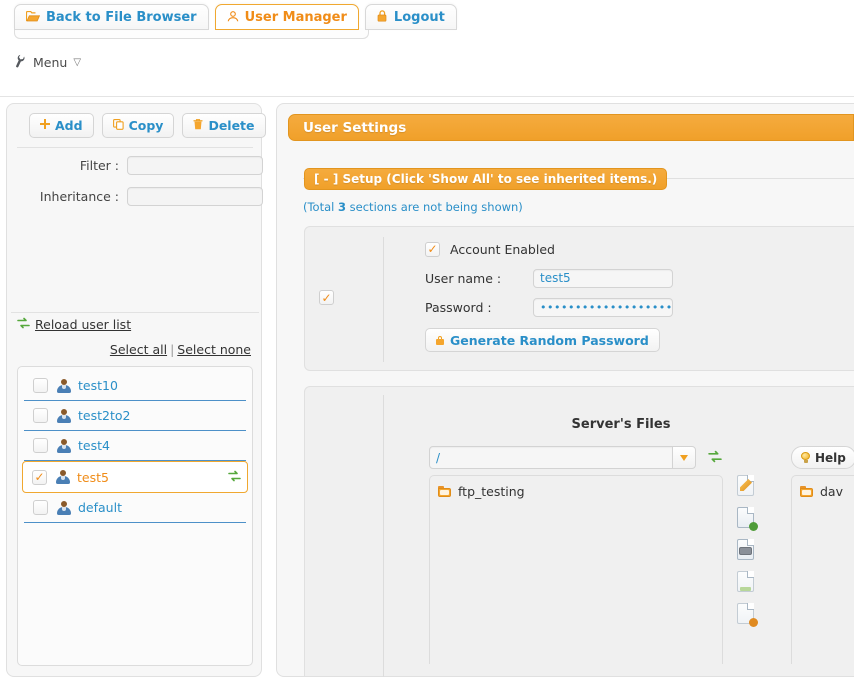  Describe the element at coordinates (234, 477) in the screenshot. I see `row-refresh-icon` at that location.